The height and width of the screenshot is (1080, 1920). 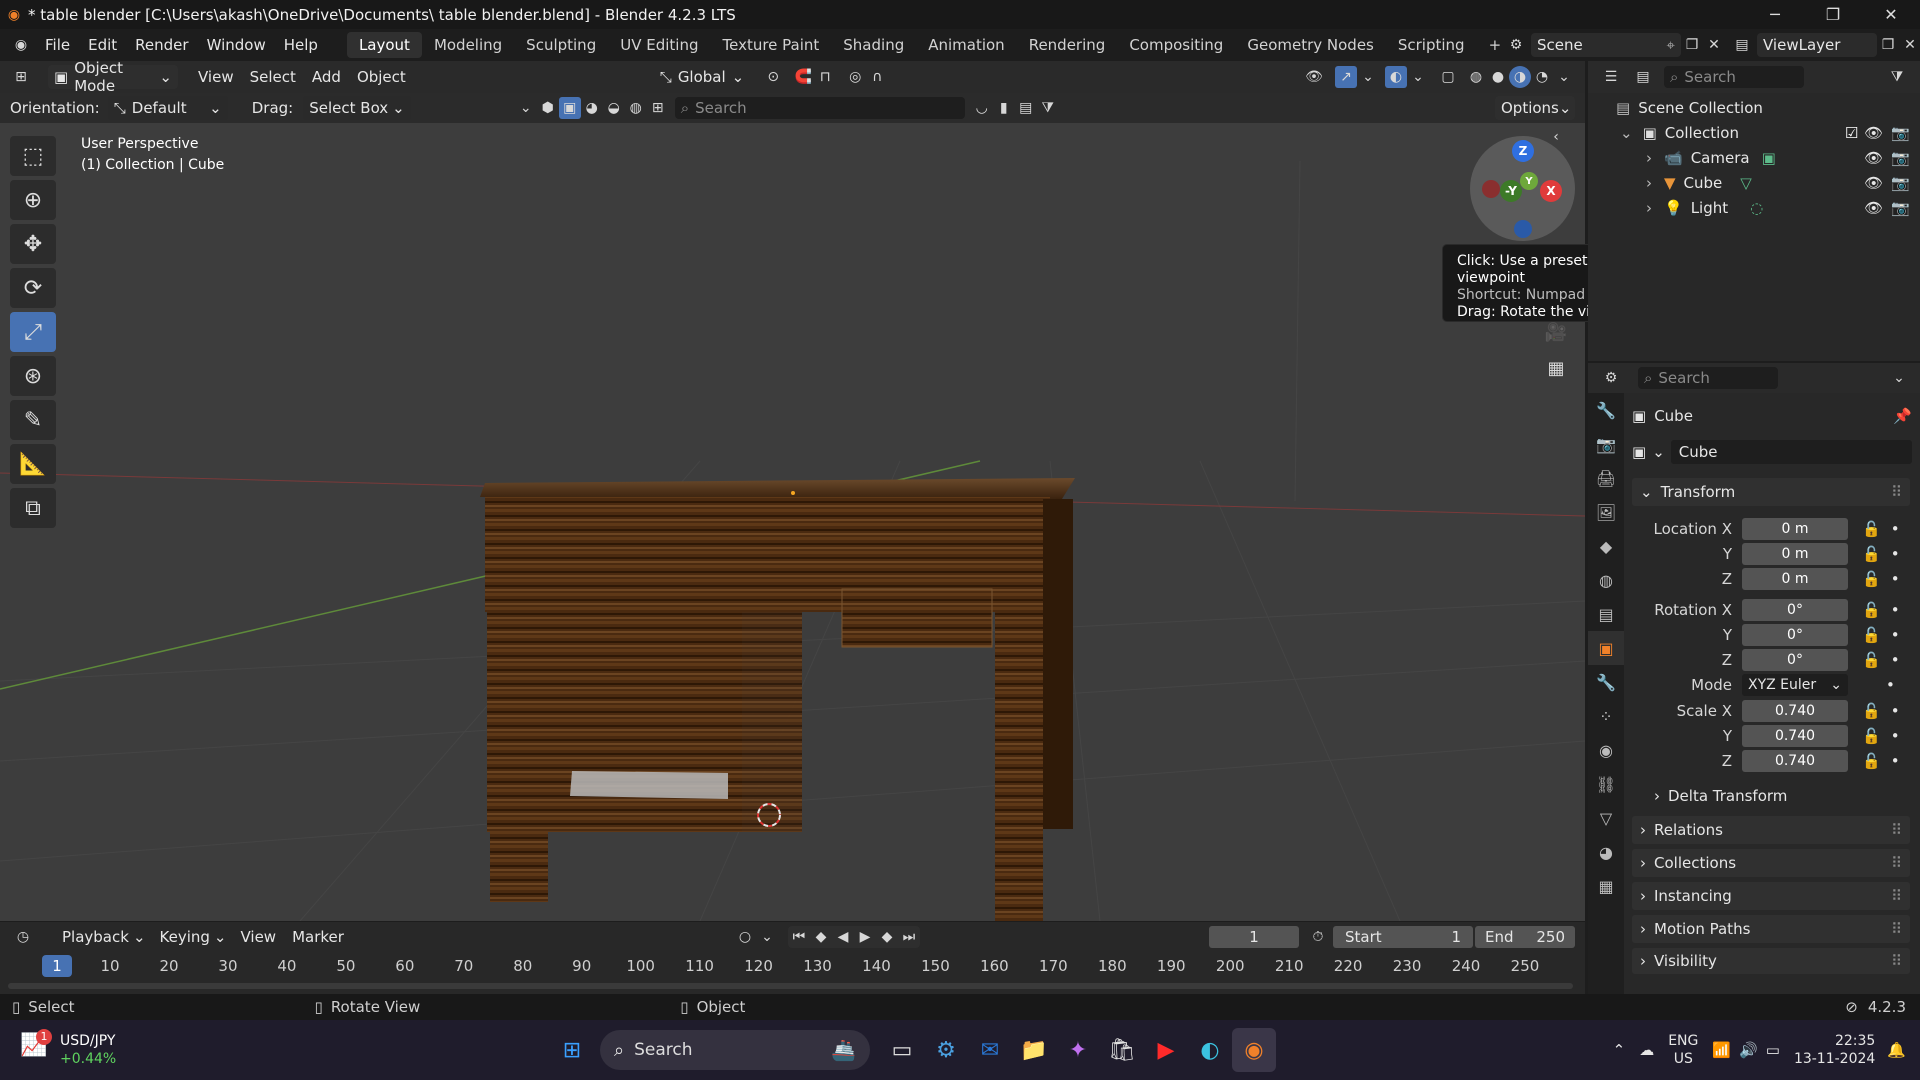 What do you see at coordinates (1525, 937) in the screenshot?
I see `end-frame-field: End 250` at bounding box center [1525, 937].